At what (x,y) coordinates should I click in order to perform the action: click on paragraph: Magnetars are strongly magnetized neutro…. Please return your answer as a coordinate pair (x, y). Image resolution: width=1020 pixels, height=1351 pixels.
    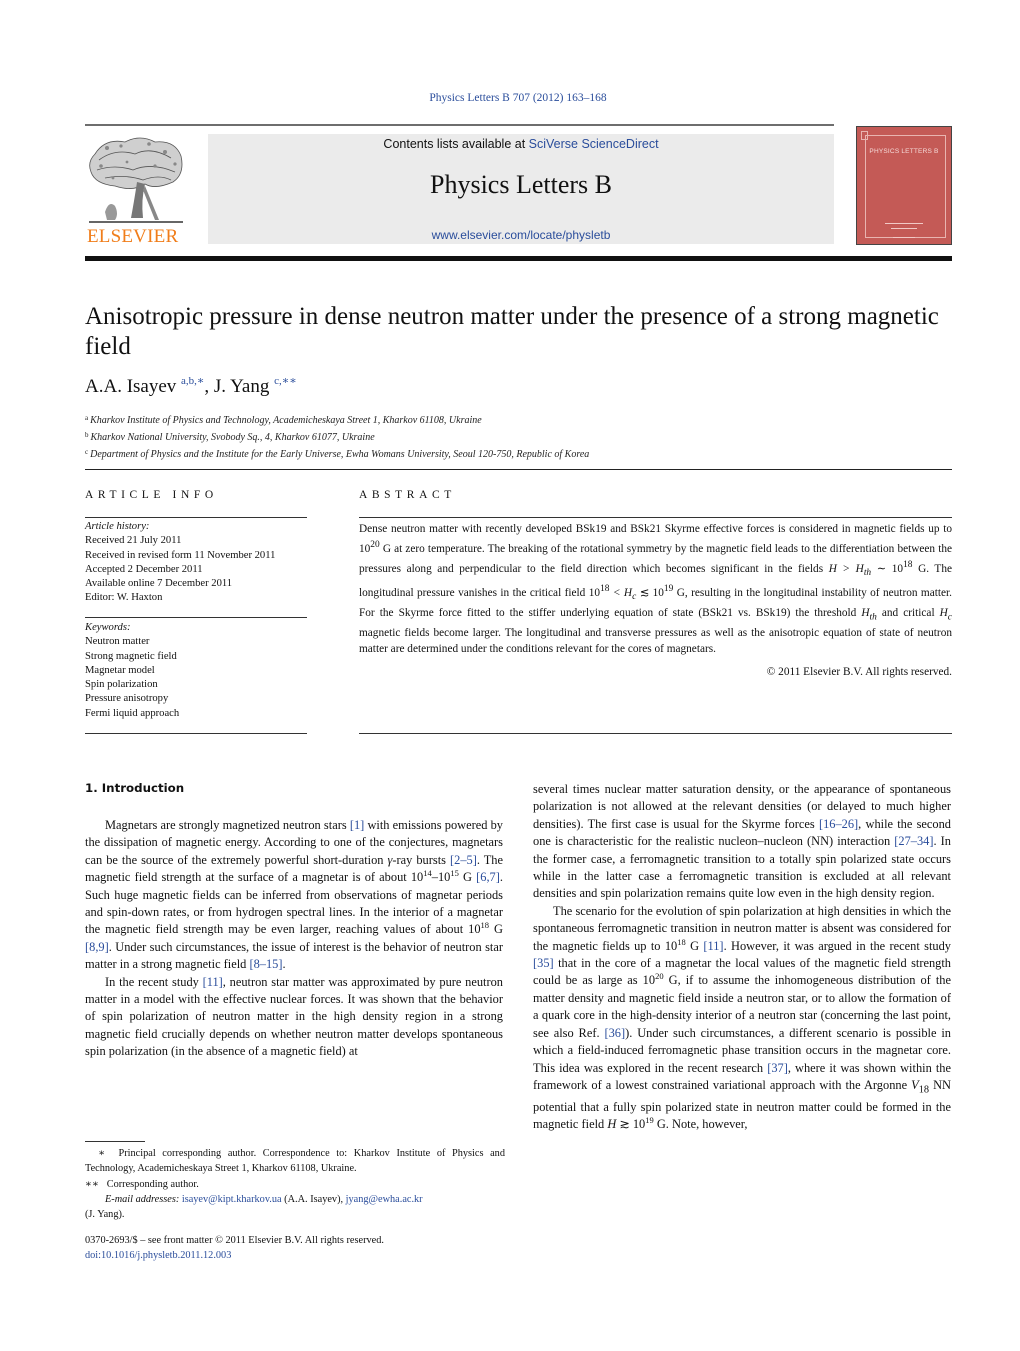
    Looking at the image, I should click on (294, 895).